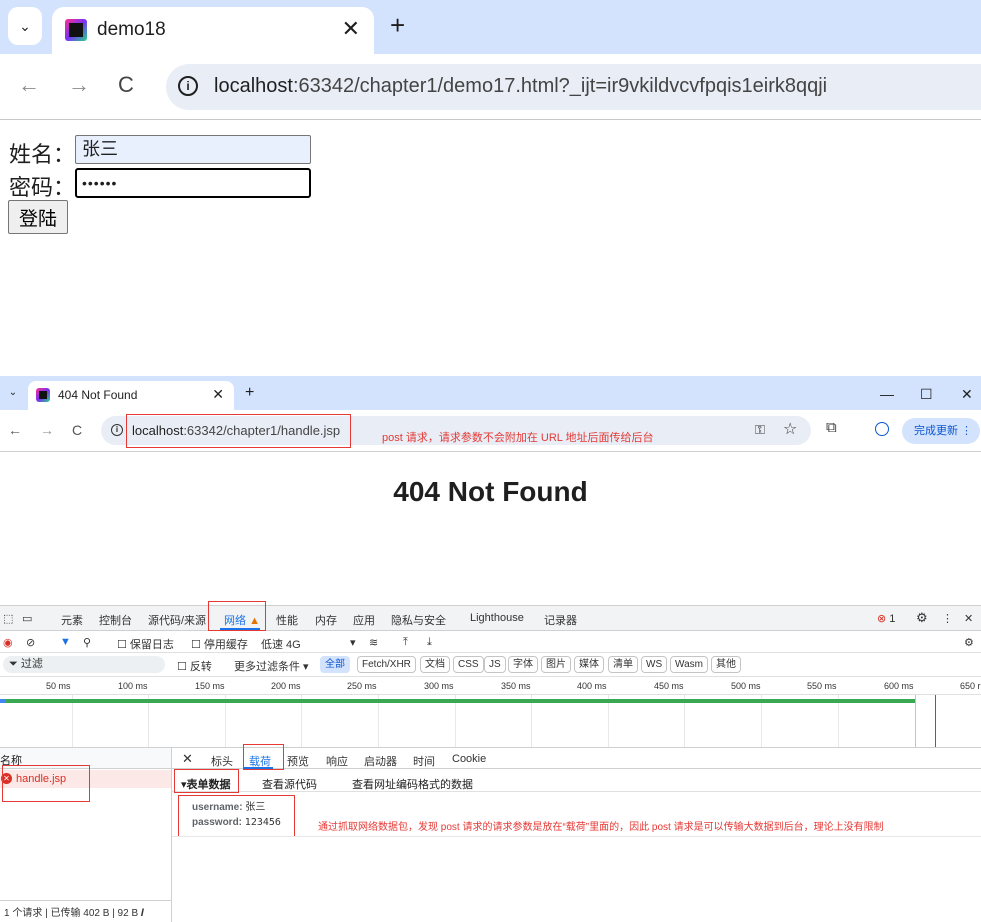 This screenshot has width=981, height=922. I want to click on chip-all: 全部, so click(335, 664).